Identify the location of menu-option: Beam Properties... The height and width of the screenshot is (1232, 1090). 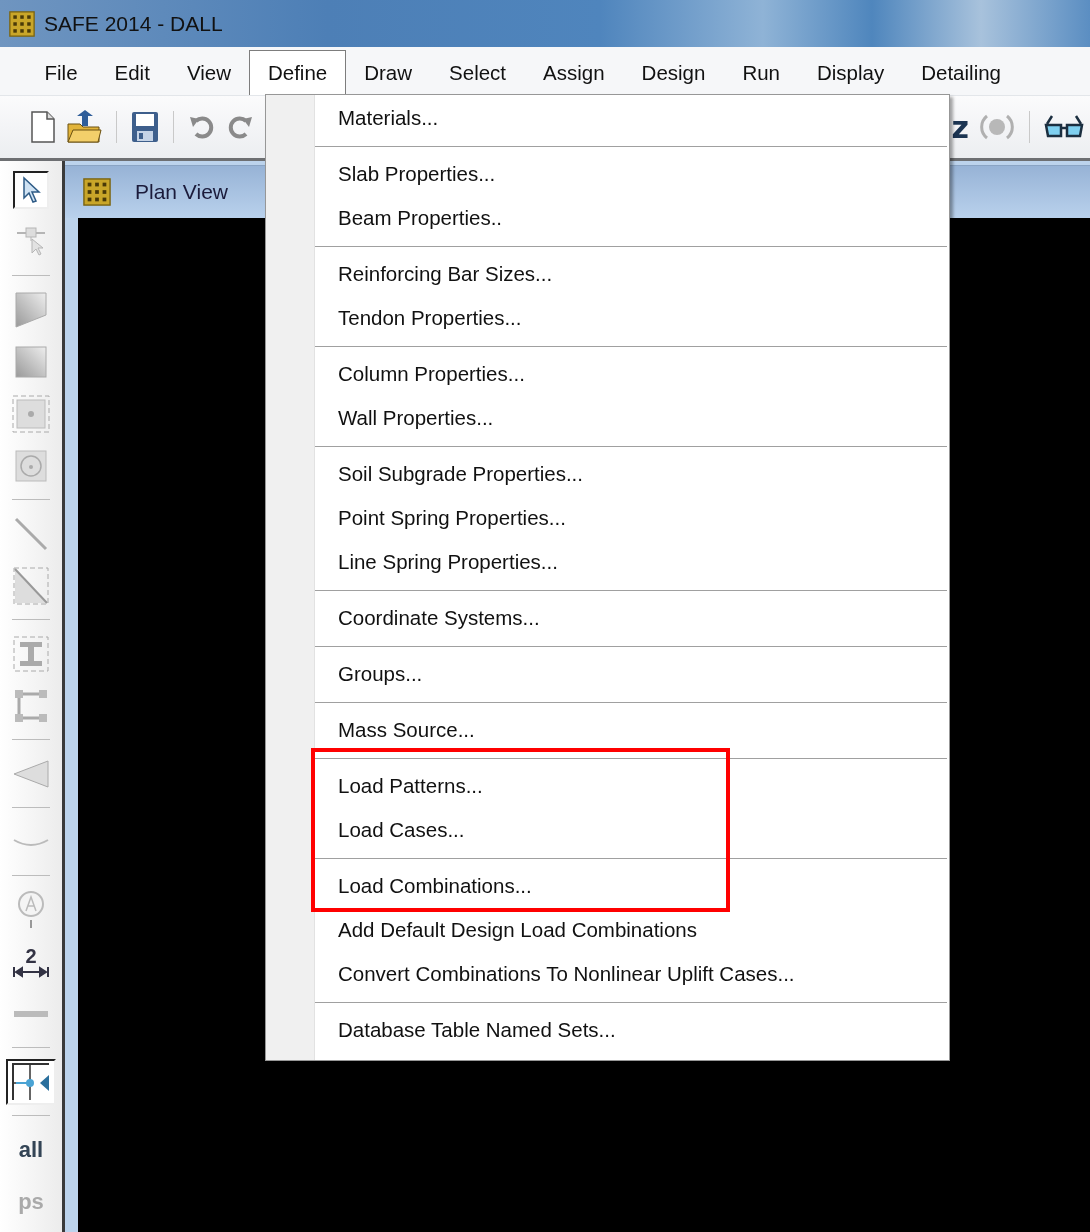
(414, 218).